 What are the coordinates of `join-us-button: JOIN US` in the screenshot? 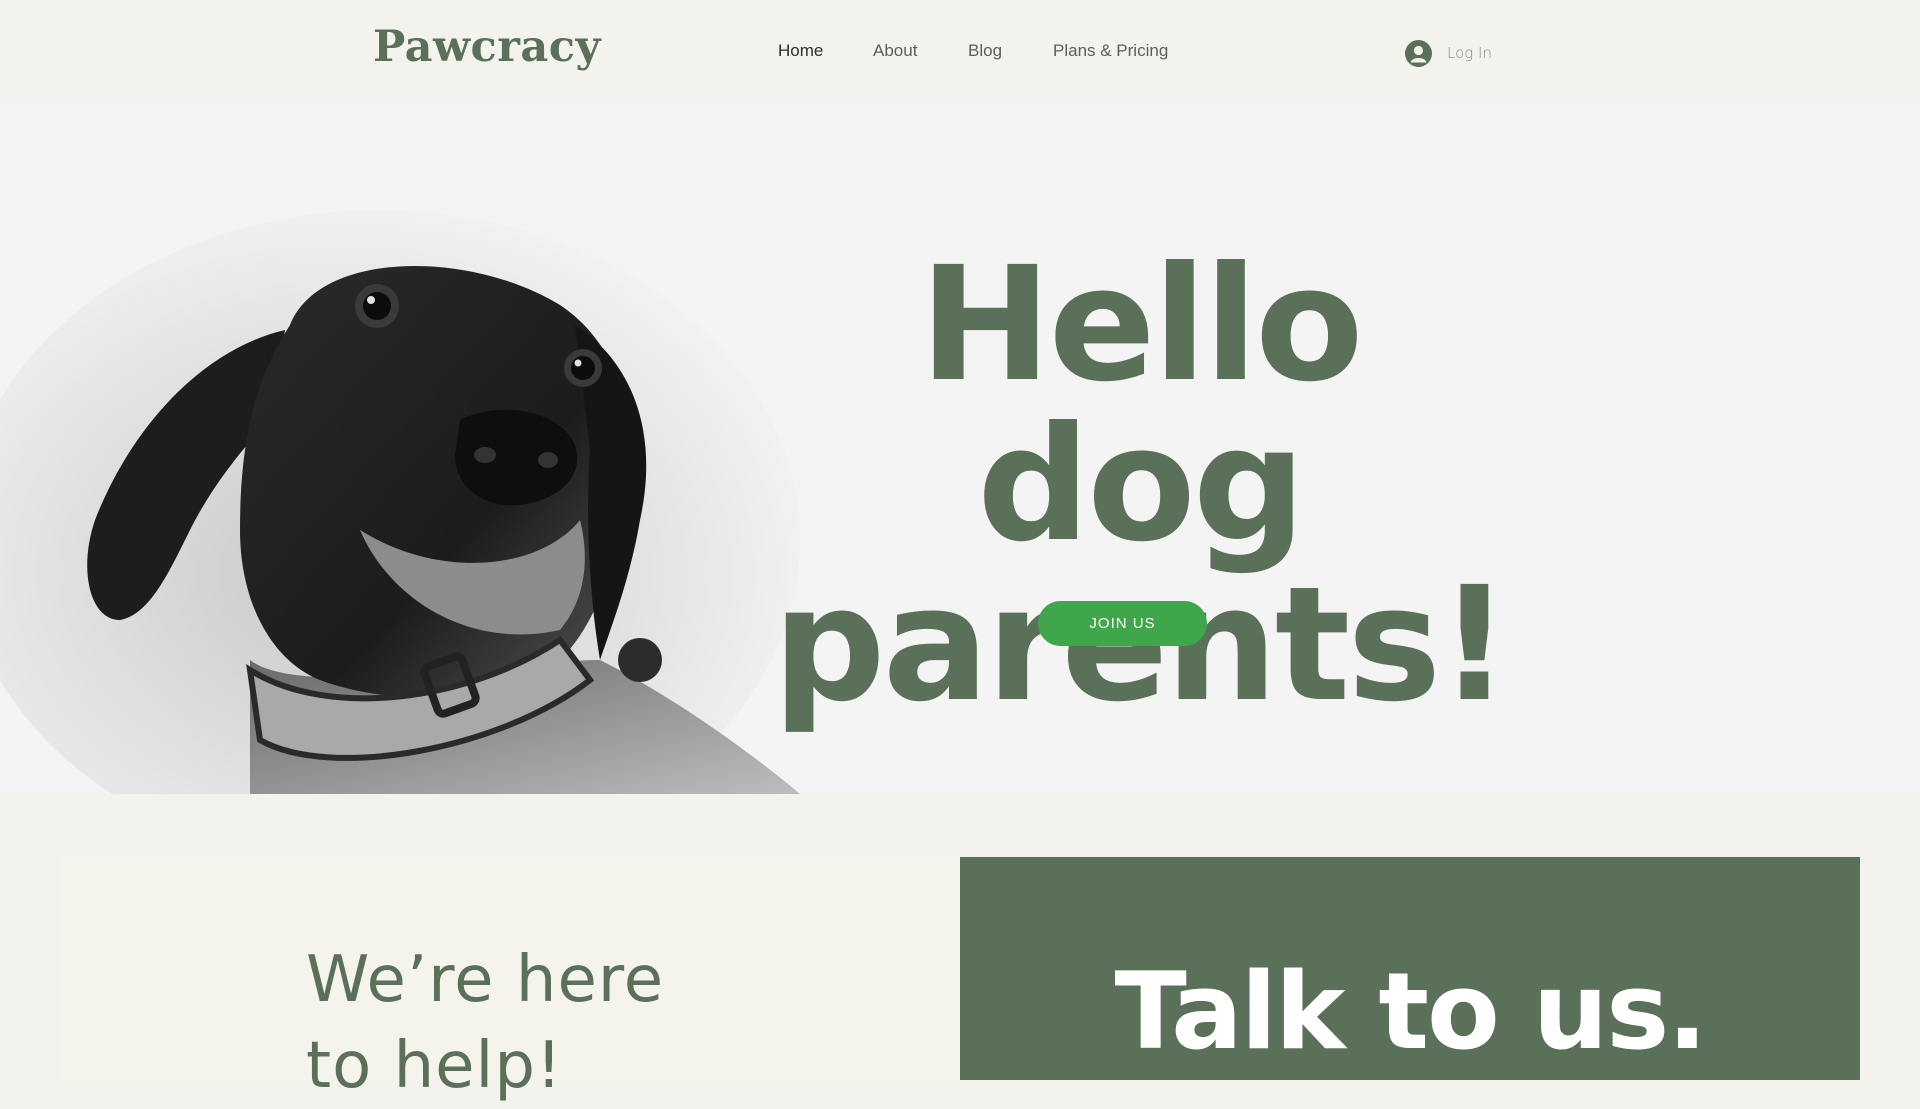 It's located at (1122, 623).